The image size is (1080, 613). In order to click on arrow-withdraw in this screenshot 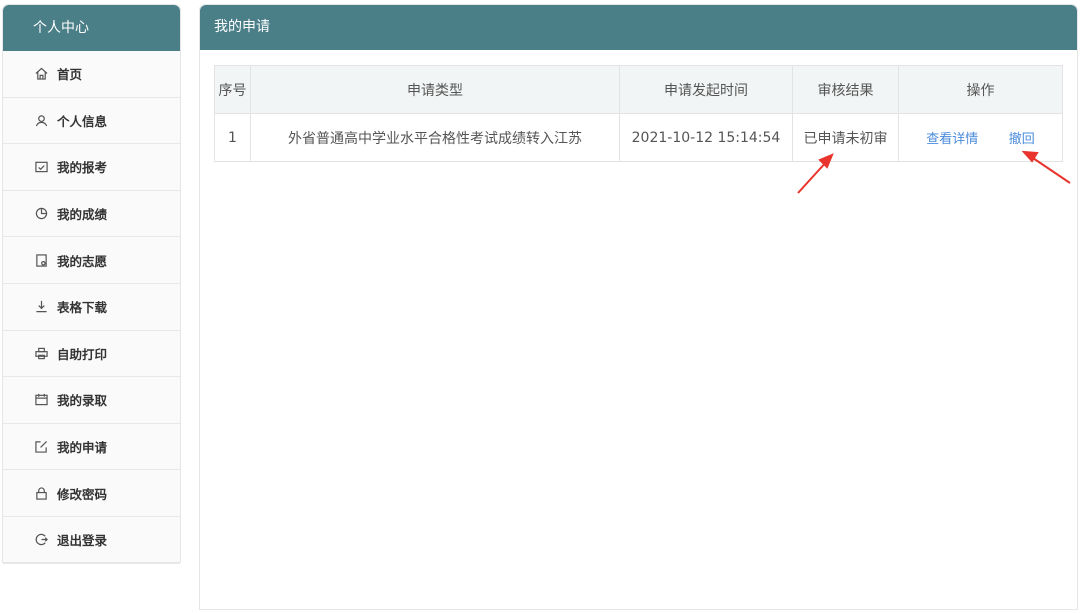, I will do `click(1050, 169)`.